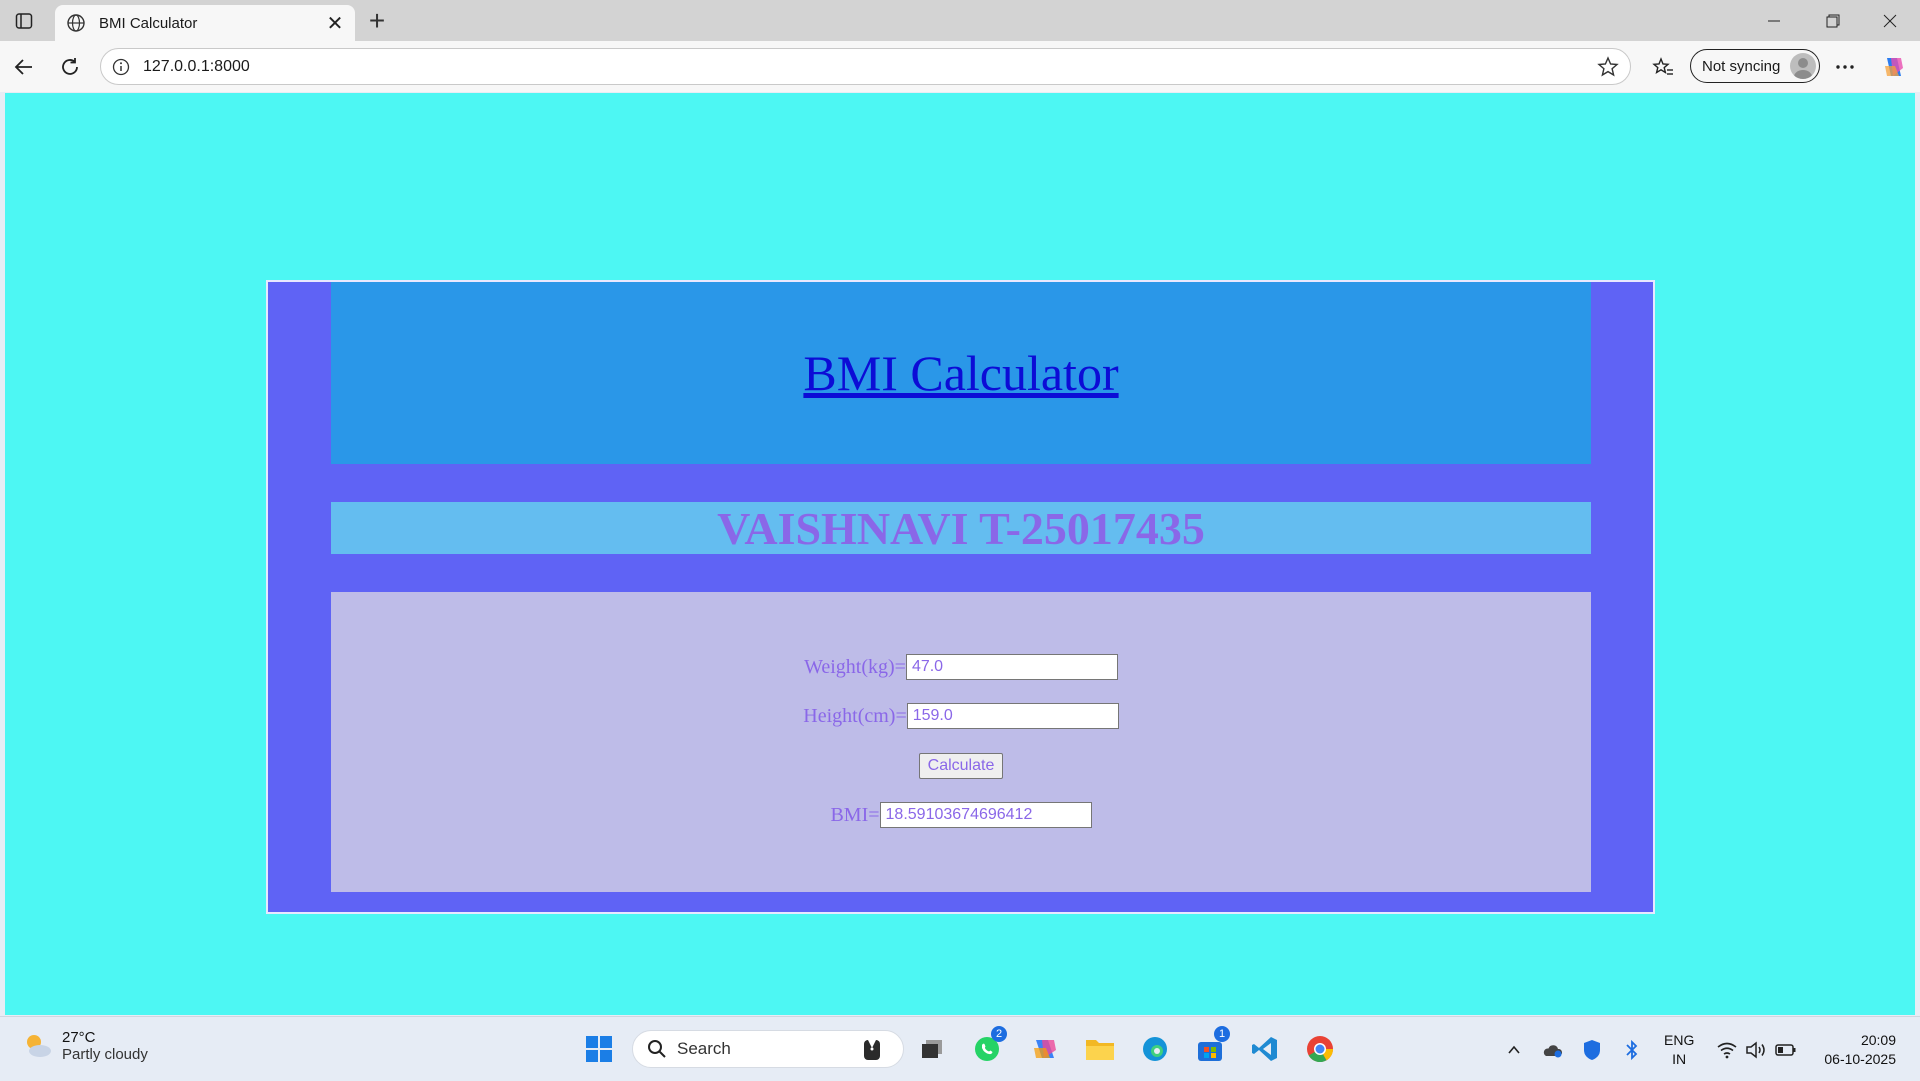 Image resolution: width=1920 pixels, height=1081 pixels. Describe the element at coordinates (1786, 1050) in the screenshot. I see `battery-icon` at that location.